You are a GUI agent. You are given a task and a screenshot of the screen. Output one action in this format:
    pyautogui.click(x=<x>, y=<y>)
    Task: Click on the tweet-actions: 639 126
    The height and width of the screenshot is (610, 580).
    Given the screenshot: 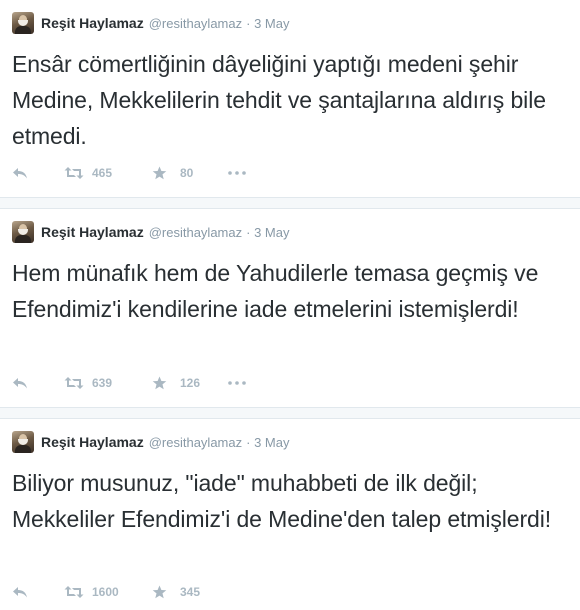 What is the action you would take?
    pyautogui.click(x=143, y=383)
    